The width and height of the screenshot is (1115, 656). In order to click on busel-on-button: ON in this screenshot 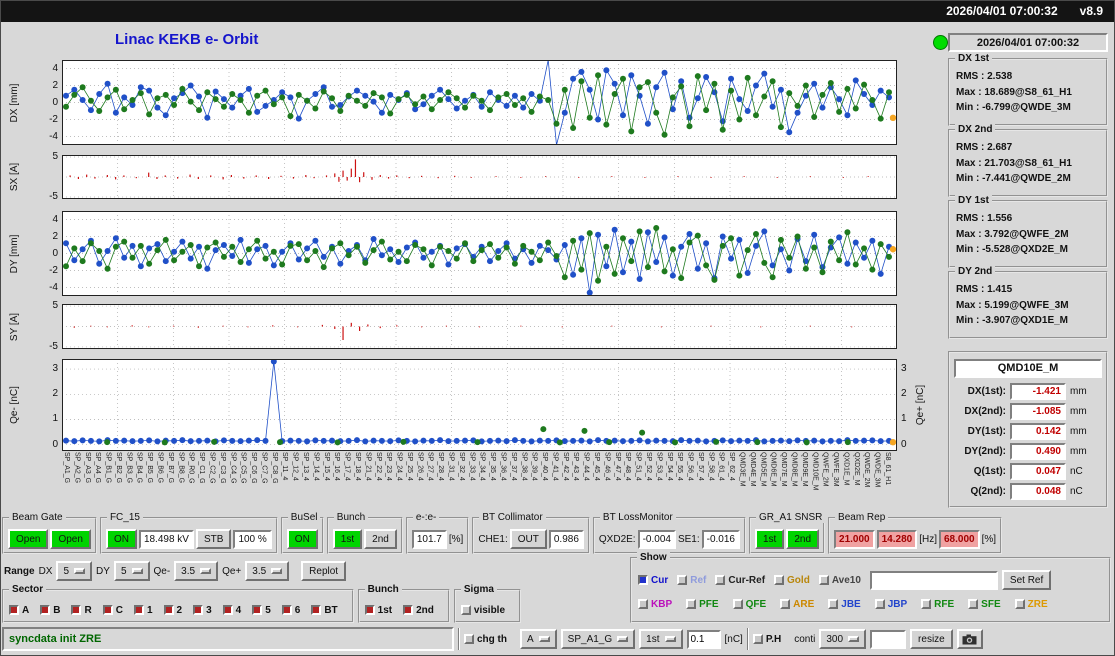, I will do `click(302, 539)`.